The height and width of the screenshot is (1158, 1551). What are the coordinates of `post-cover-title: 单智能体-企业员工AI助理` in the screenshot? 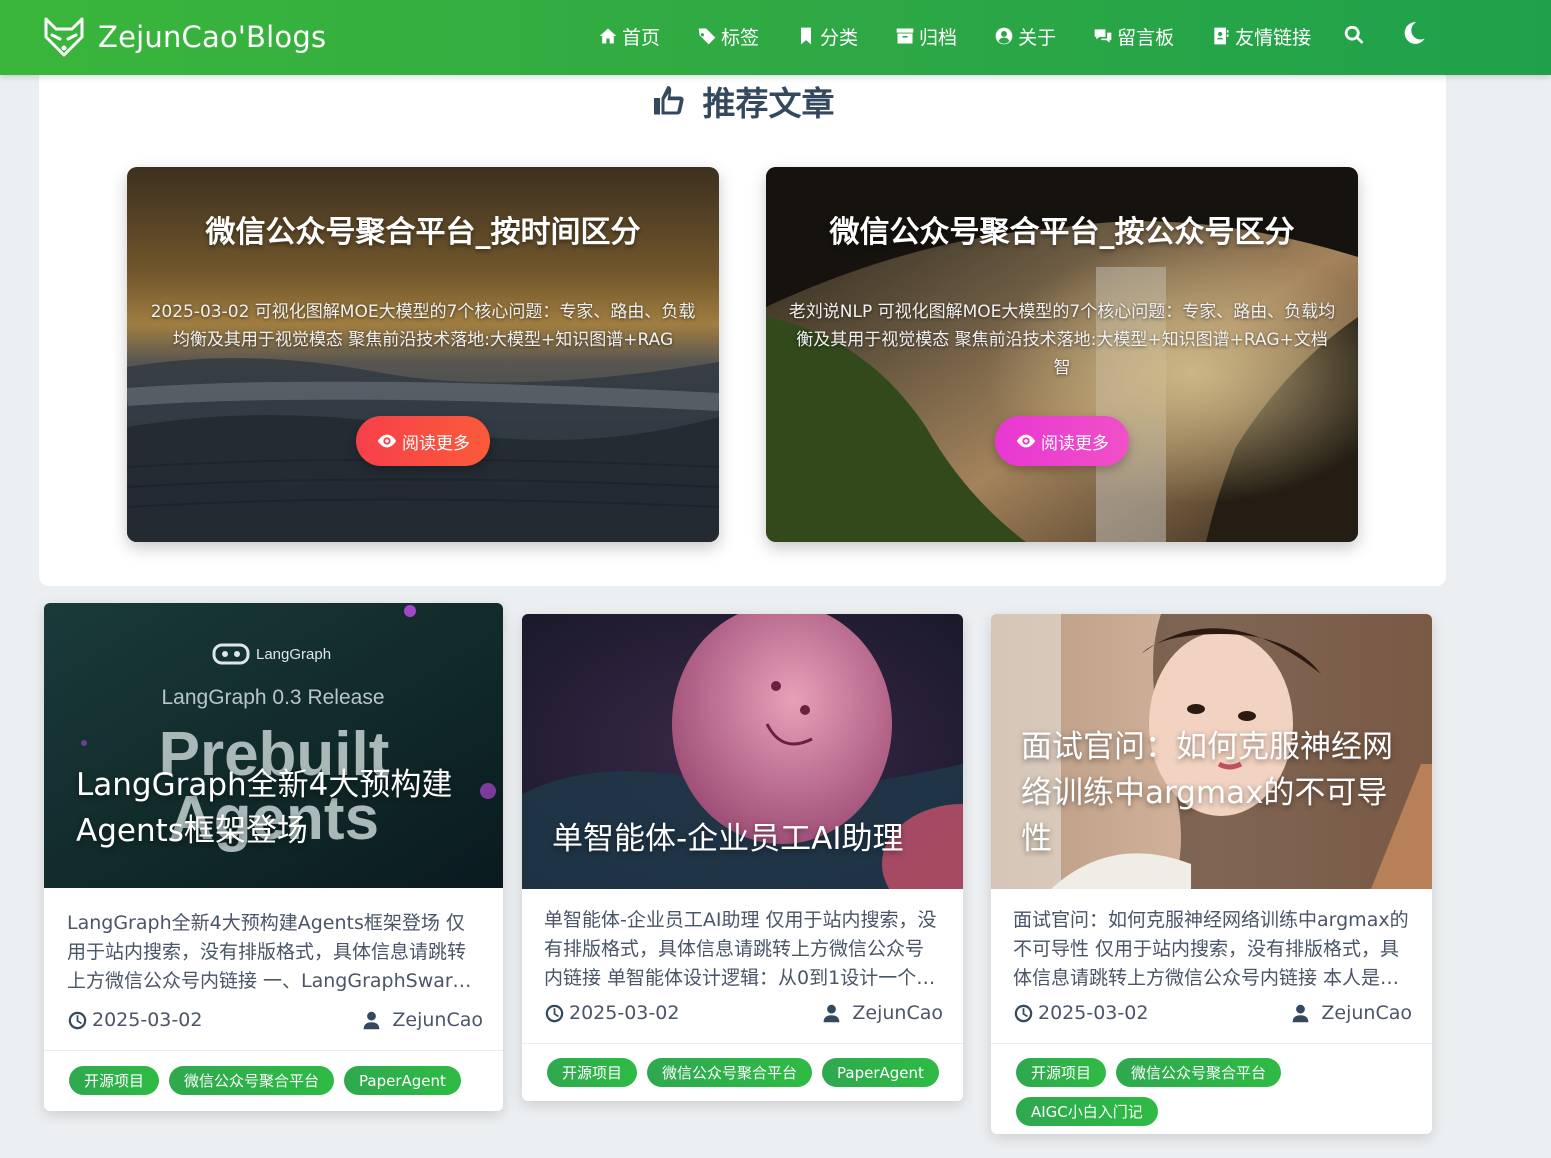 It's located at (728, 839).